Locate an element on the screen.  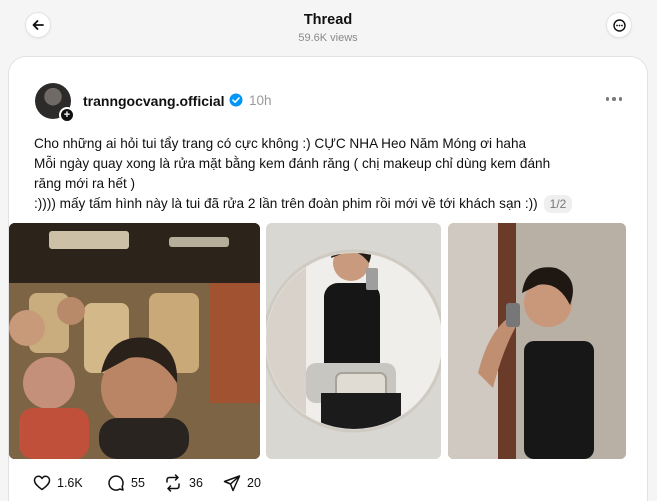
avatar: + is located at coordinates (55, 103).